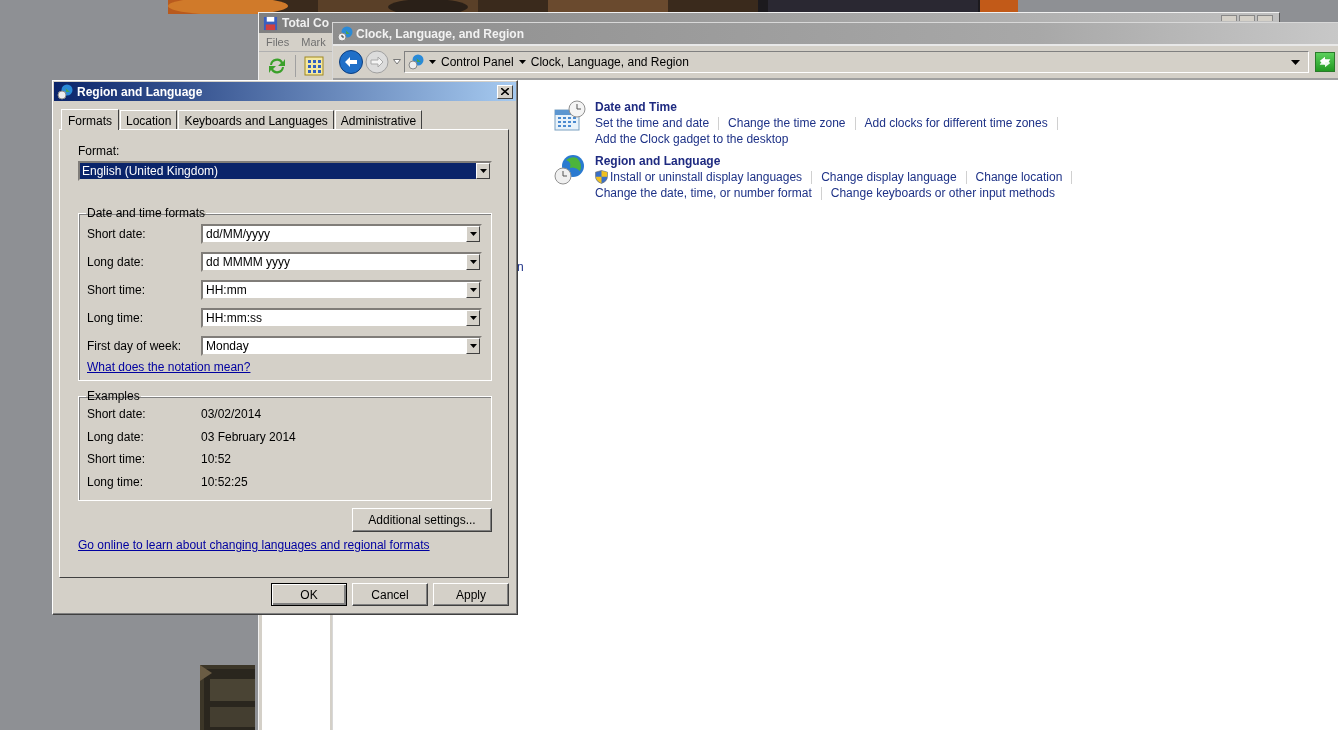 This screenshot has height=730, width=1338. Describe the element at coordinates (889, 177) in the screenshot. I see `task-link: Change display language` at that location.